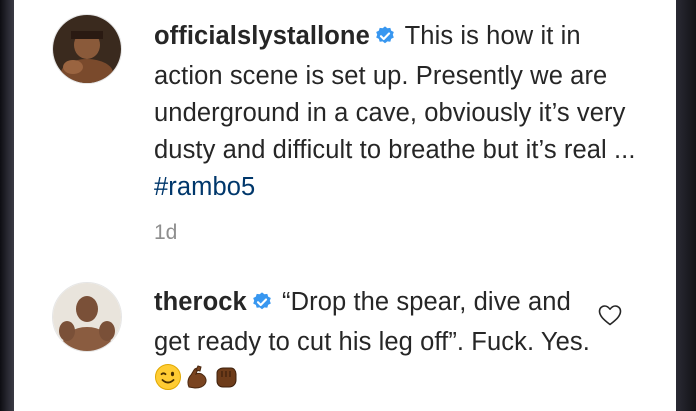 The height and width of the screenshot is (411, 696). Describe the element at coordinates (262, 36) in the screenshot. I see `comment-username: officialslystallone` at that location.